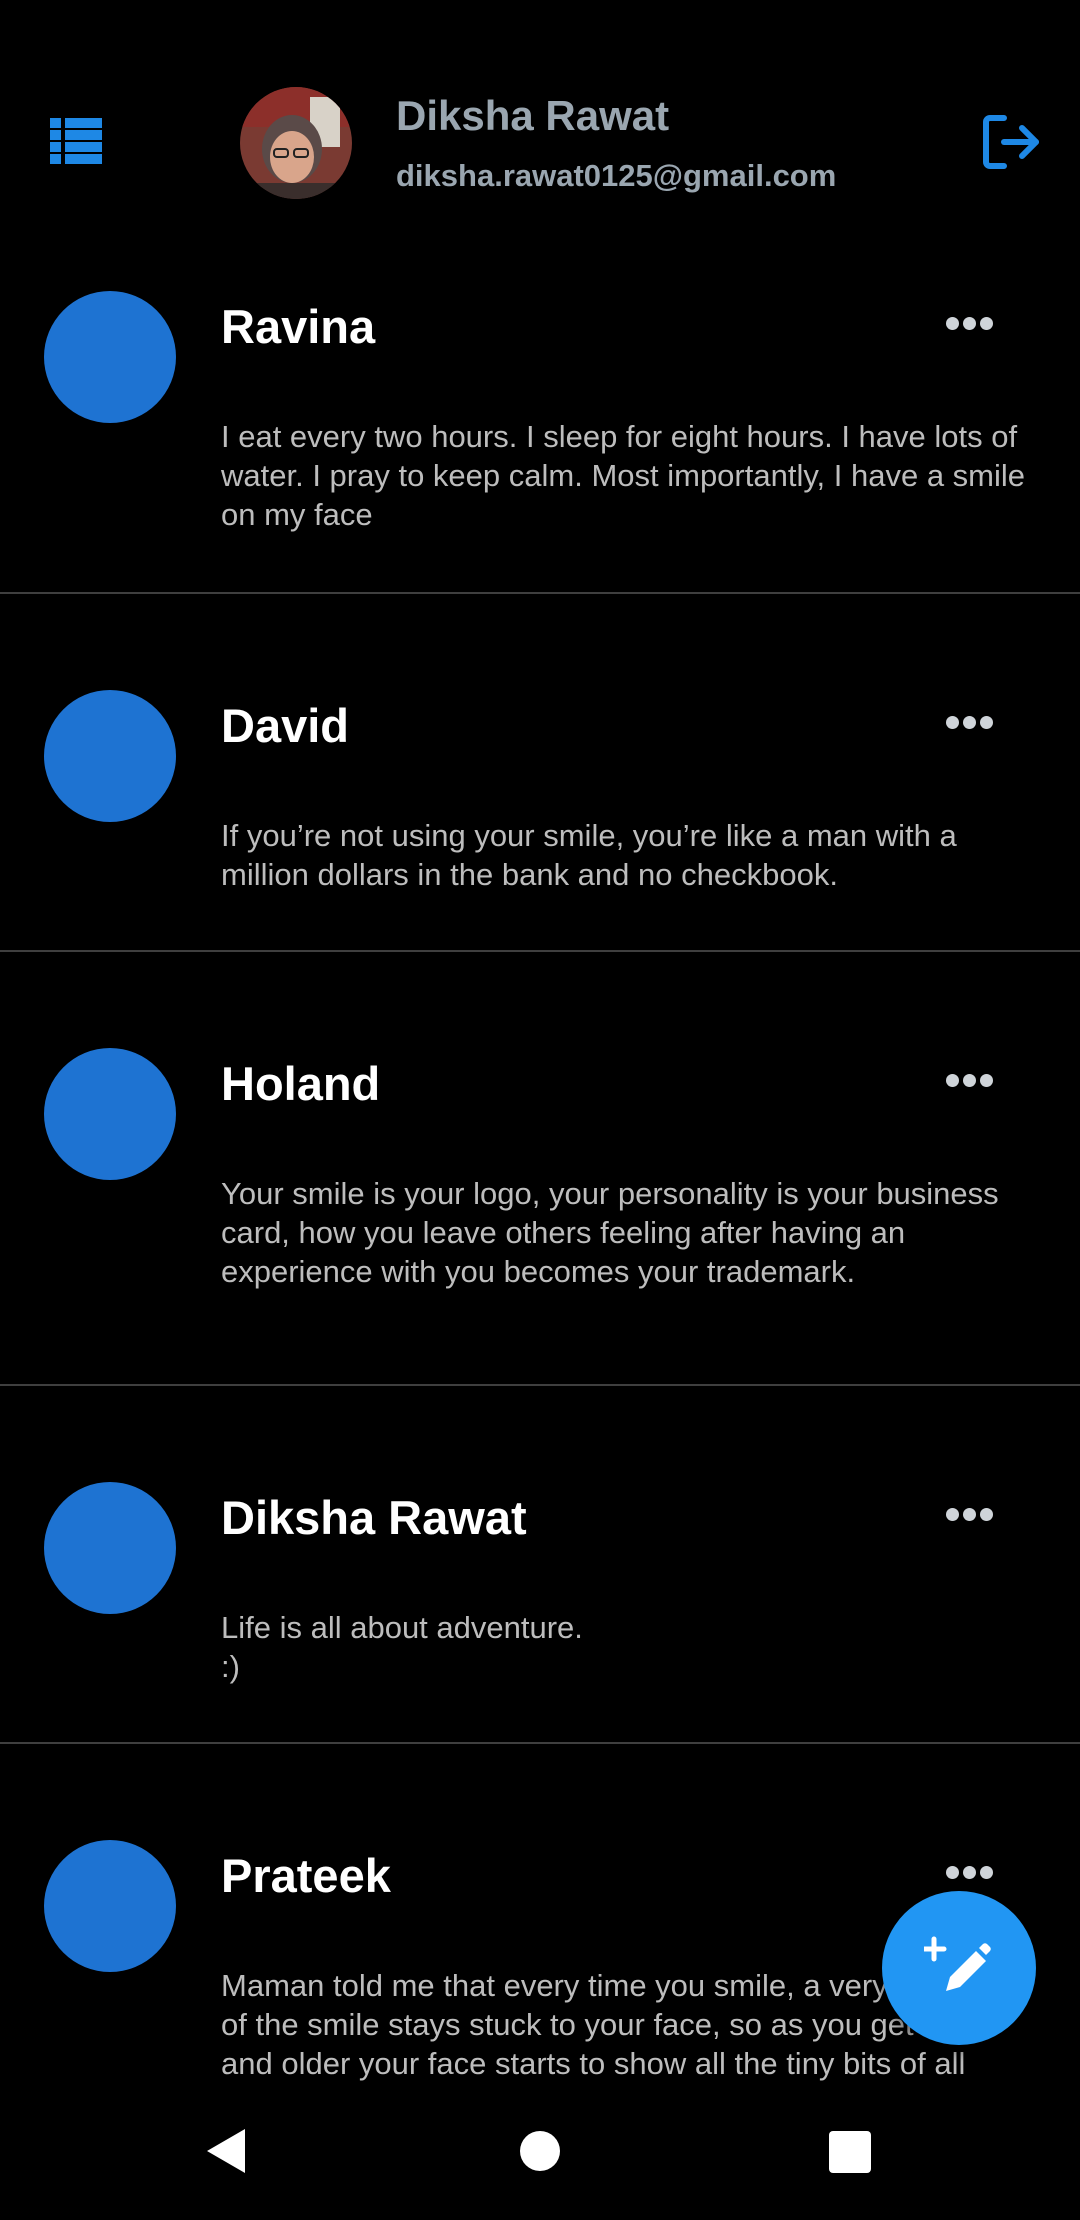 The image size is (1080, 2220). Describe the element at coordinates (298, 326) in the screenshot. I see `post-author: Ravina` at that location.